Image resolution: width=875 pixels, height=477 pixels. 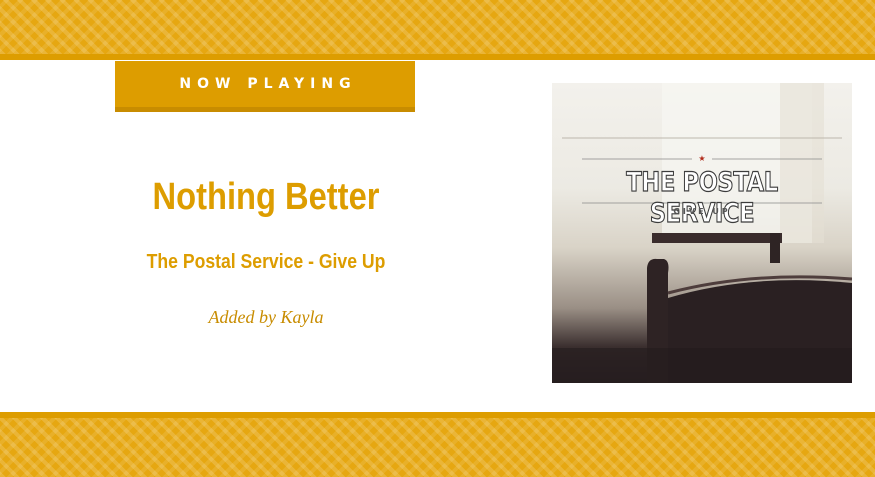 What do you see at coordinates (437, 30) in the screenshot?
I see `top-pattern-band` at bounding box center [437, 30].